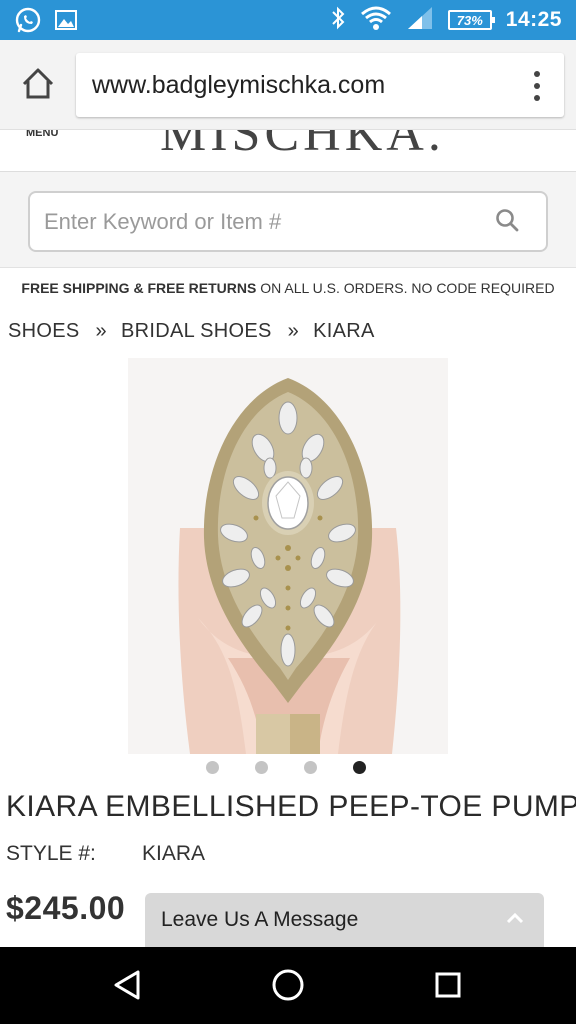 This screenshot has width=576, height=1024. What do you see at coordinates (196, 331) in the screenshot?
I see `breadcrumb-item-bridal-shoes: BRIDAL SHOES` at bounding box center [196, 331].